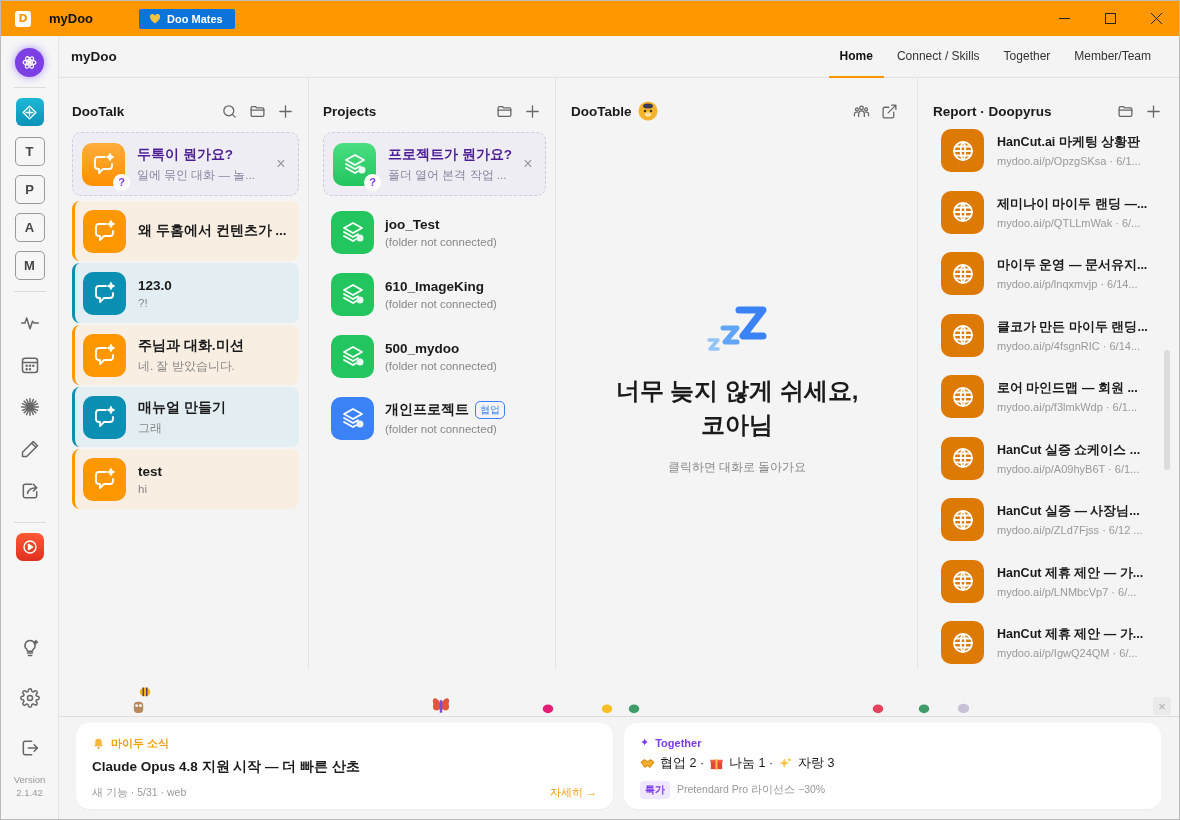 Image resolution: width=1180 pixels, height=820 pixels. Describe the element at coordinates (856, 56) in the screenshot. I see `nav-tab: Home` at that location.